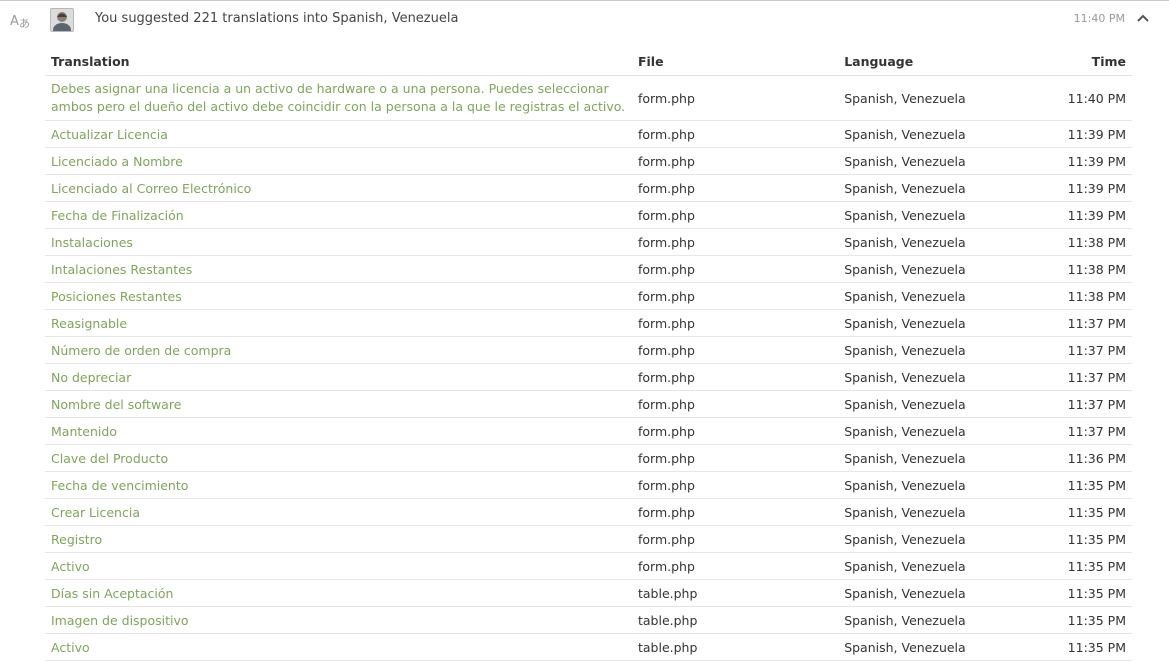  Describe the element at coordinates (121, 269) in the screenshot. I see `translation-link: Intalaciones Restantes` at that location.